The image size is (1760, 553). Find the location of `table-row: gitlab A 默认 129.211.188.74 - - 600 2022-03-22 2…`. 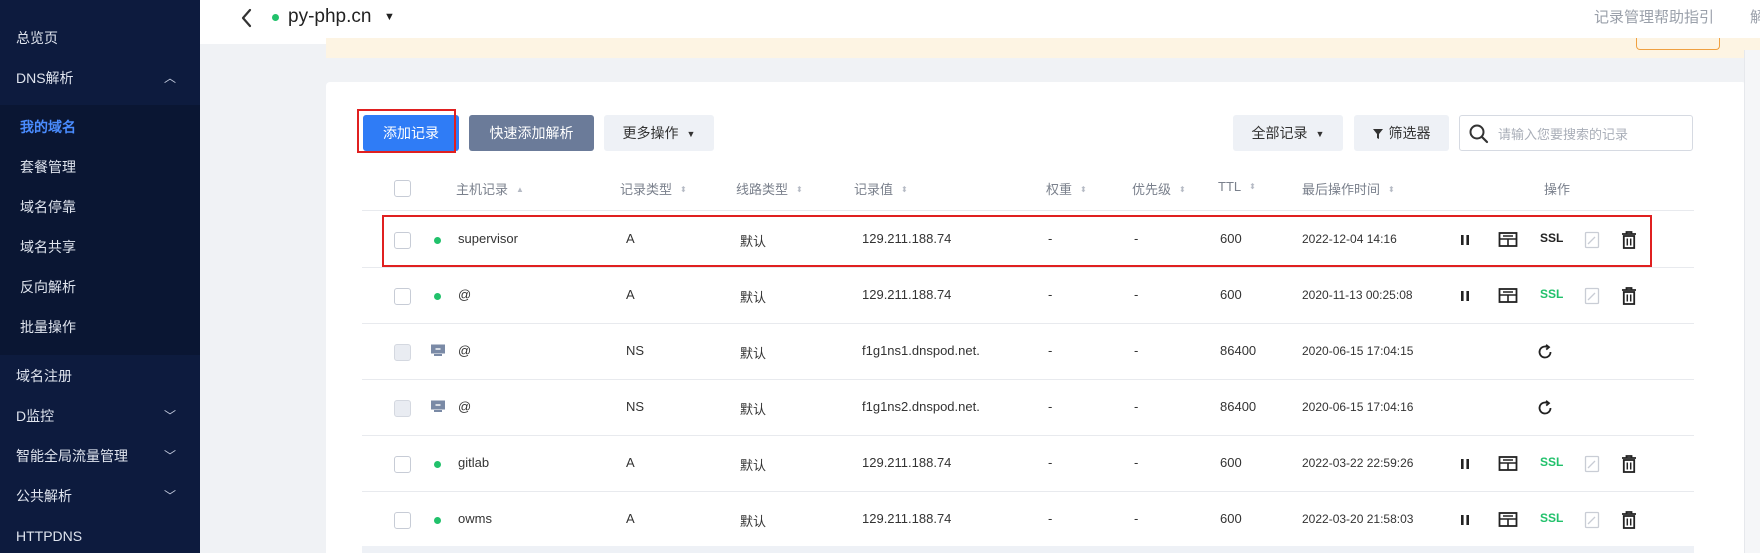

table-row: gitlab A 默认 129.211.188.74 - - 600 2022-03-22 2… is located at coordinates (1028, 464).